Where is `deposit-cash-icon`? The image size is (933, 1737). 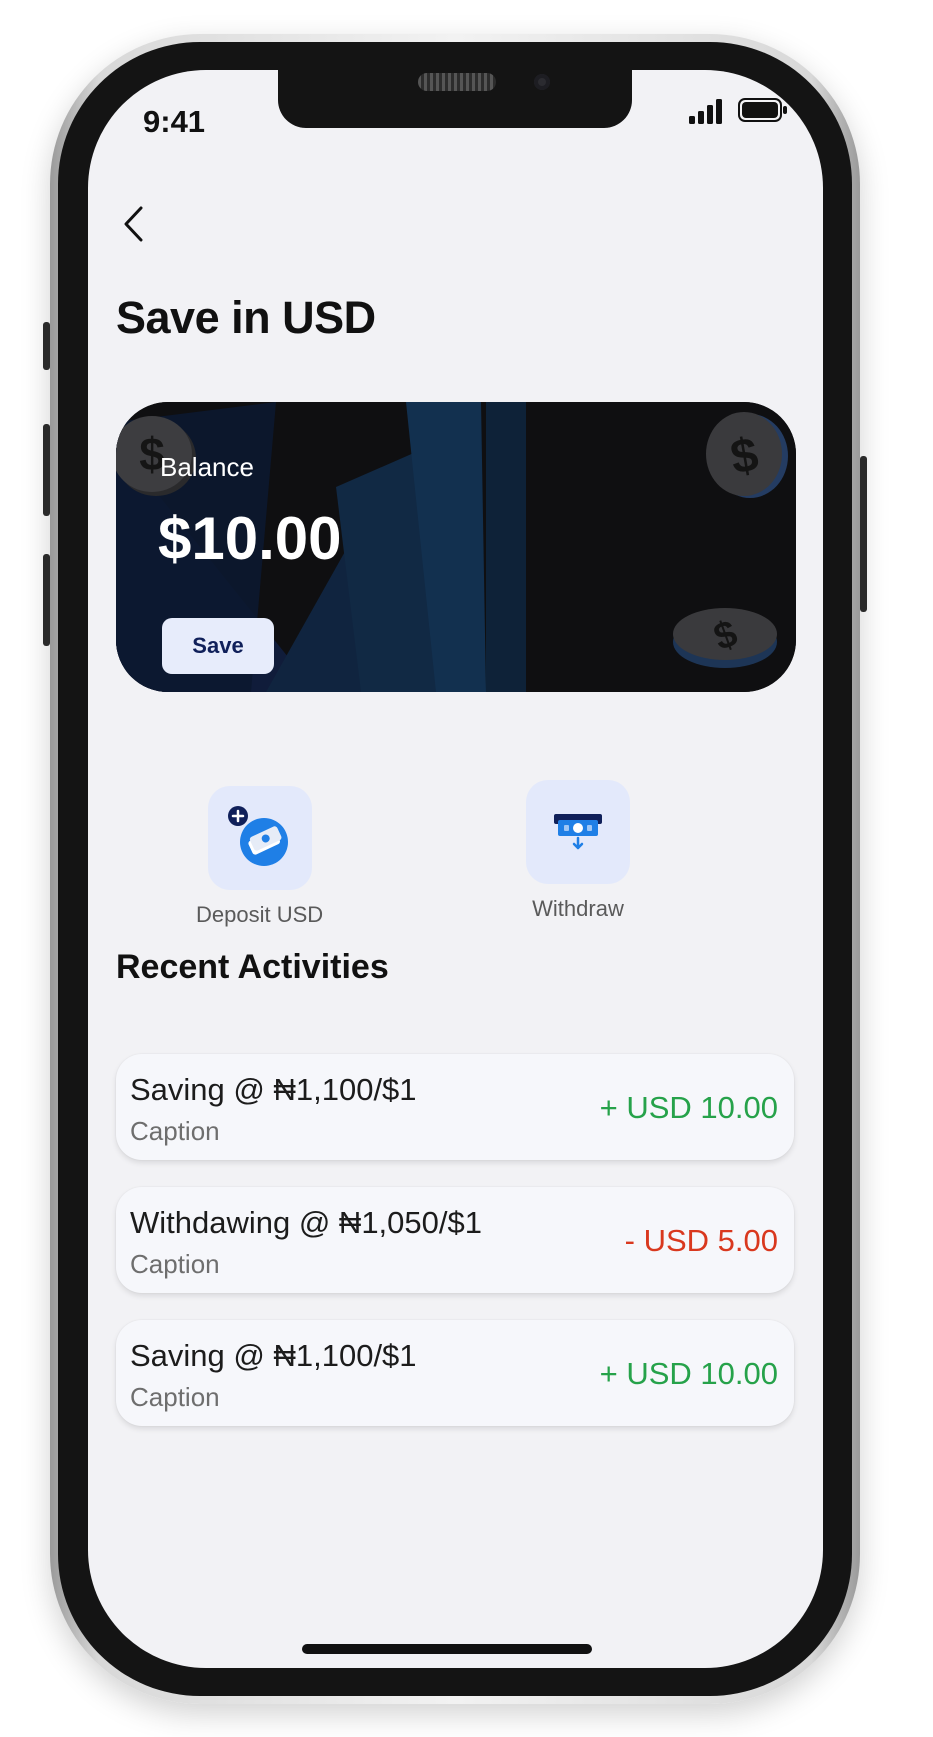 deposit-cash-icon is located at coordinates (257, 836).